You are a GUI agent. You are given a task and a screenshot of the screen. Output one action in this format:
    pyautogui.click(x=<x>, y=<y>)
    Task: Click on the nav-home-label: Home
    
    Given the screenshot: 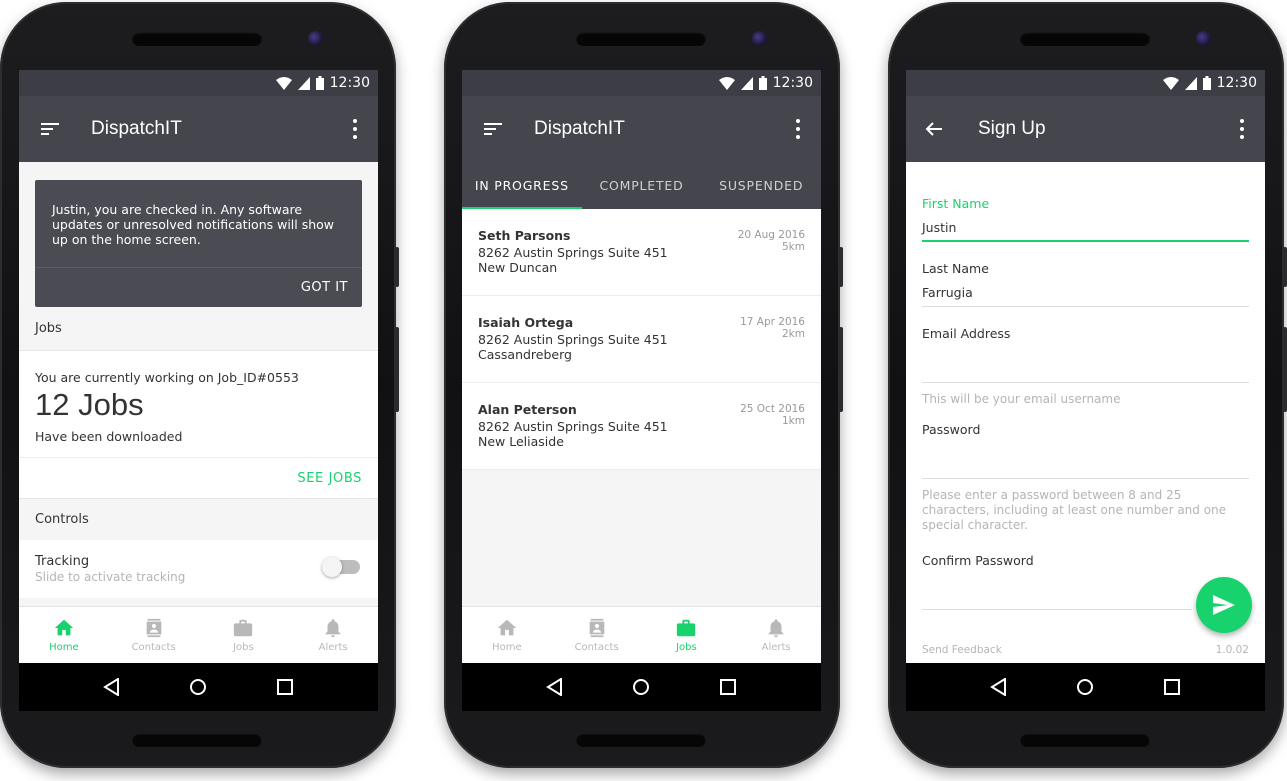 What is the action you would take?
    pyautogui.click(x=64, y=647)
    